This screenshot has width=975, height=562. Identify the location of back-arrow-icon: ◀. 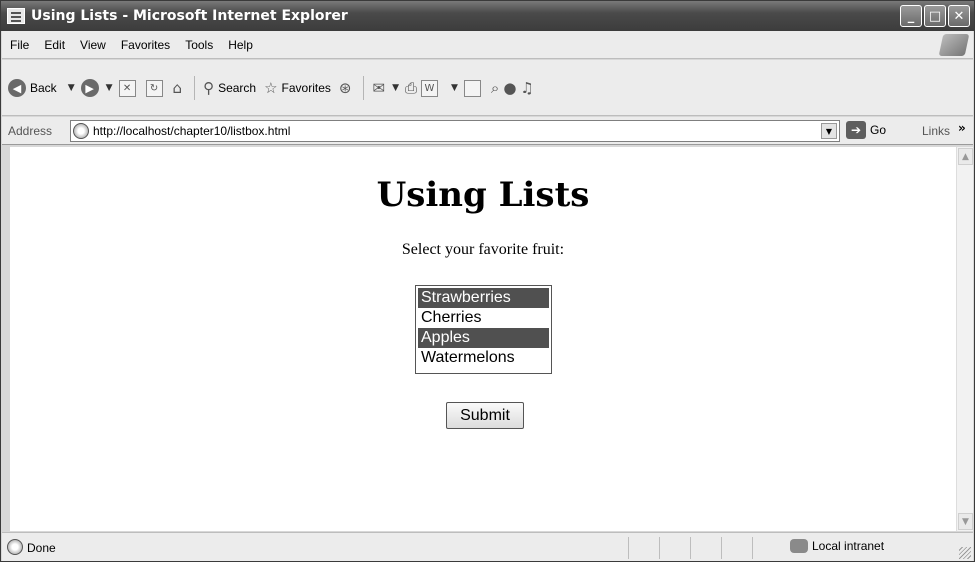
(17, 88).